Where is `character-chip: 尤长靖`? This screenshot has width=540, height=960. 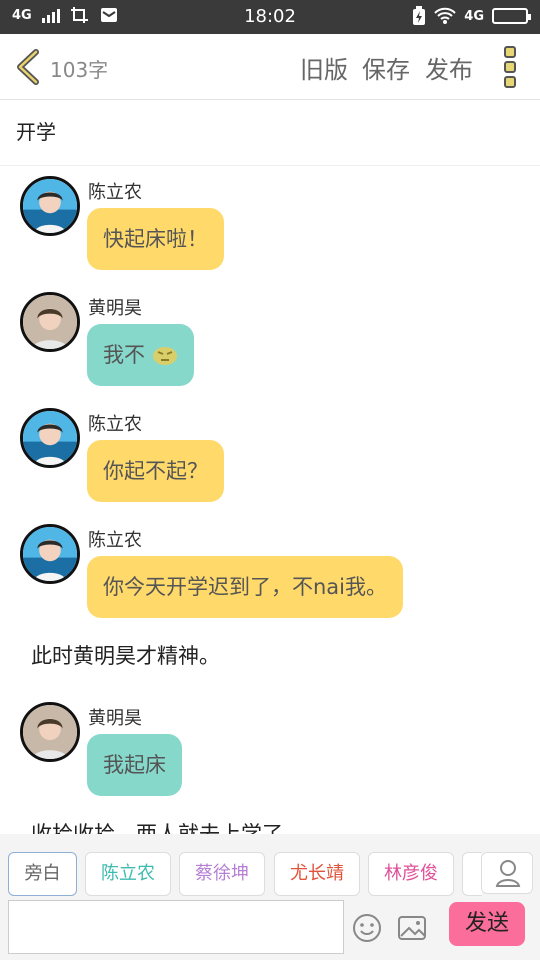
character-chip: 尤长靖 is located at coordinates (317, 874).